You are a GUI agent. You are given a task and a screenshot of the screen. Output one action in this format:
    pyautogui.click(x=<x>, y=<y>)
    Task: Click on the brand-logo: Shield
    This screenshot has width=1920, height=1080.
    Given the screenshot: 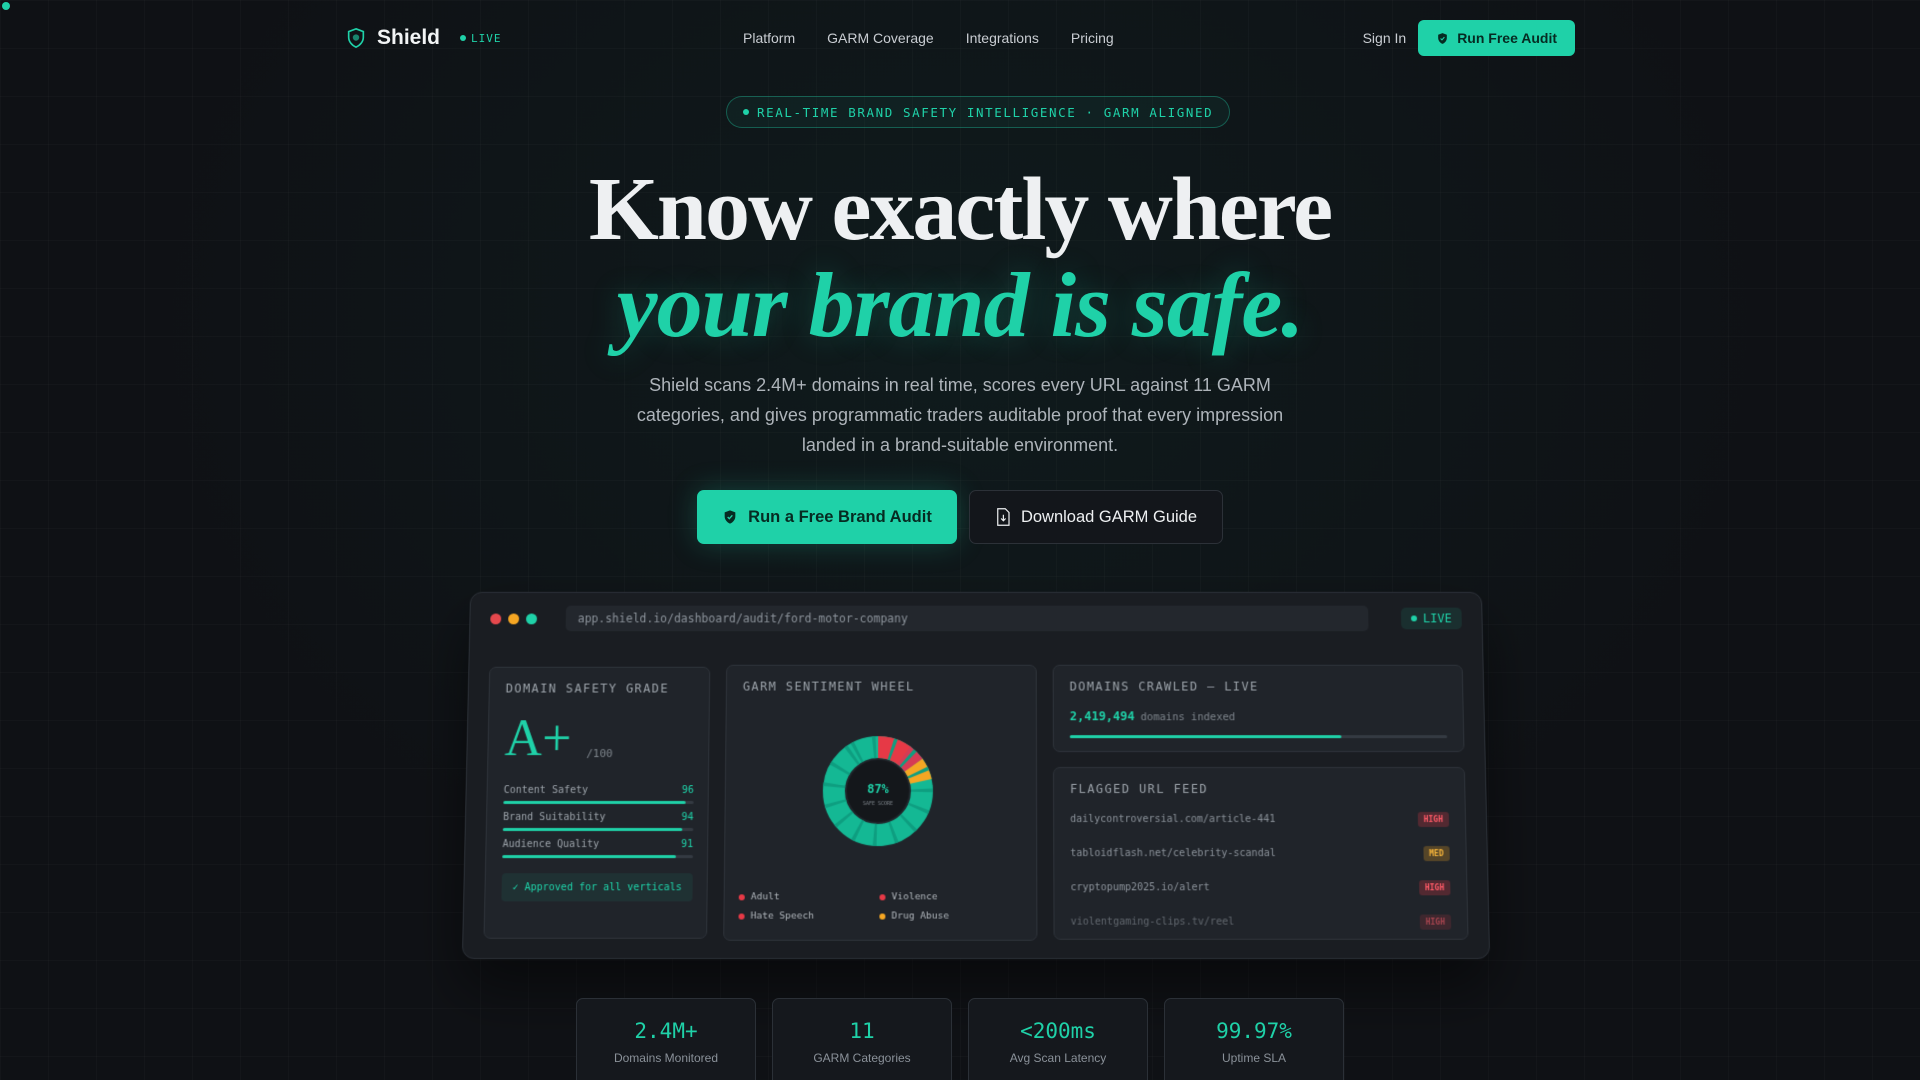 What is the action you would take?
    pyautogui.click(x=392, y=38)
    